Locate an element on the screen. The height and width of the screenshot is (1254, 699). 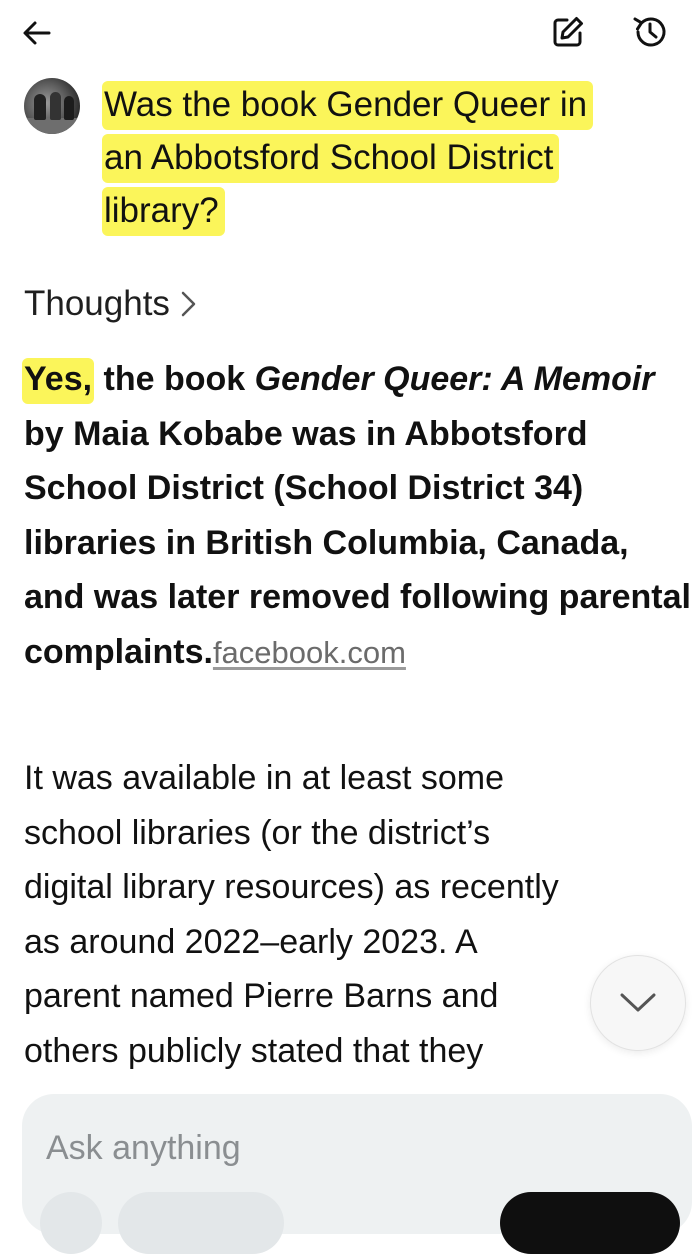
answer-text-a: the book is located at coordinates (174, 379).